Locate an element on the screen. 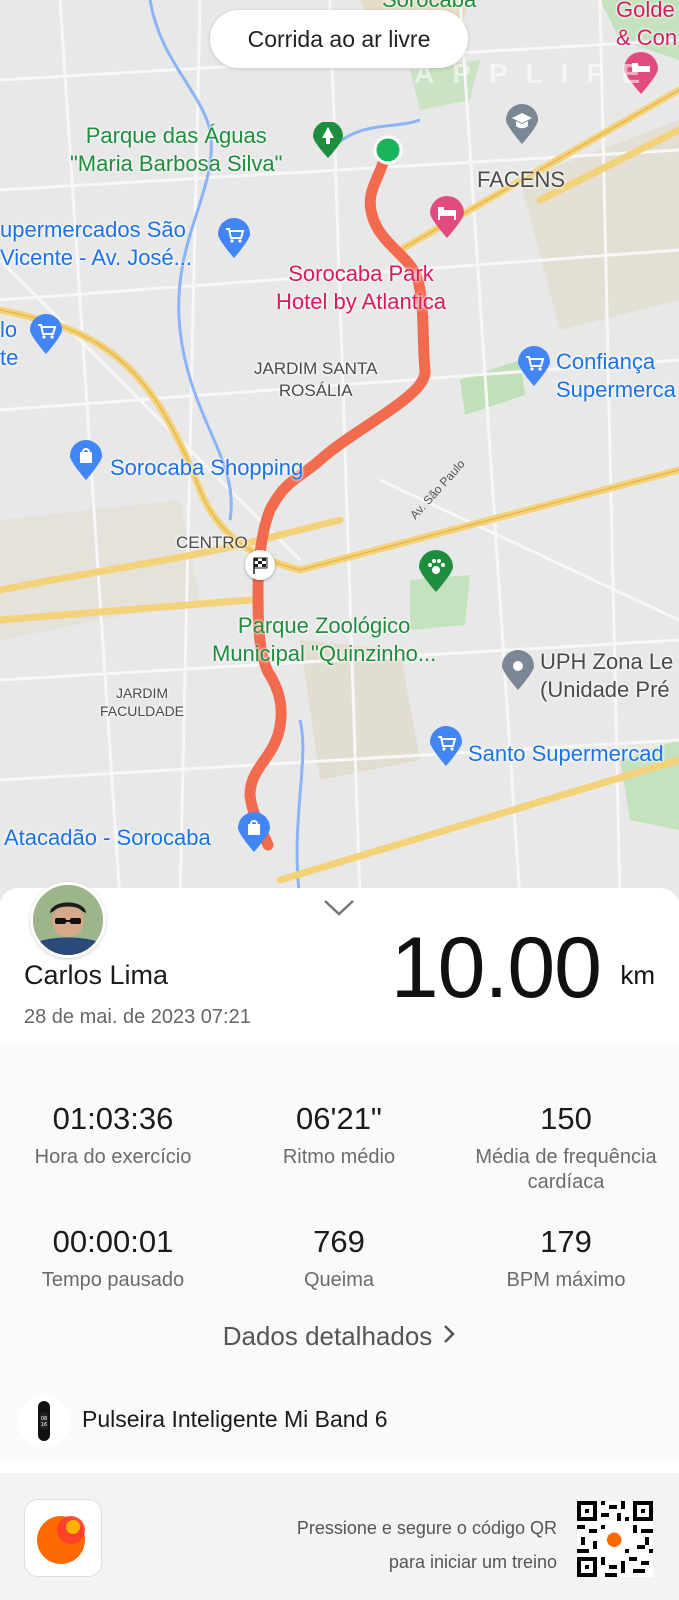 The image size is (679, 1600). stat-average-pace: 06'21" Ritmo médio is located at coordinates (339, 1135).